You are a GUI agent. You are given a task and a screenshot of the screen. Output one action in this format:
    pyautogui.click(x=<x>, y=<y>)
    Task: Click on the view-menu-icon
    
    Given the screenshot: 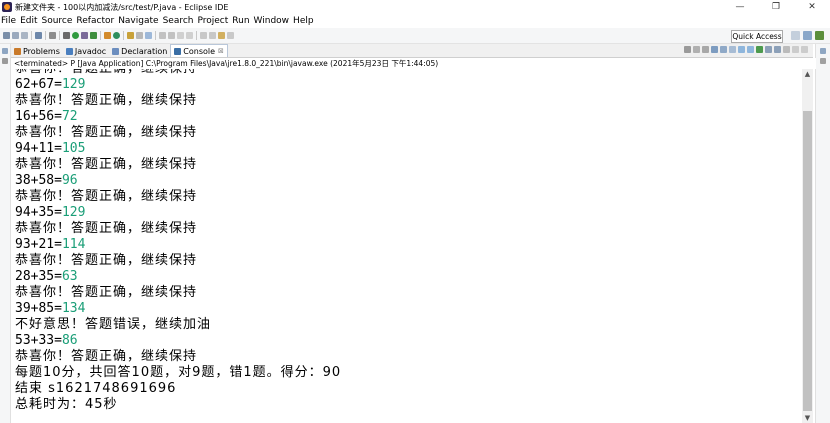 What is the action you would take?
    pyautogui.click(x=786, y=49)
    